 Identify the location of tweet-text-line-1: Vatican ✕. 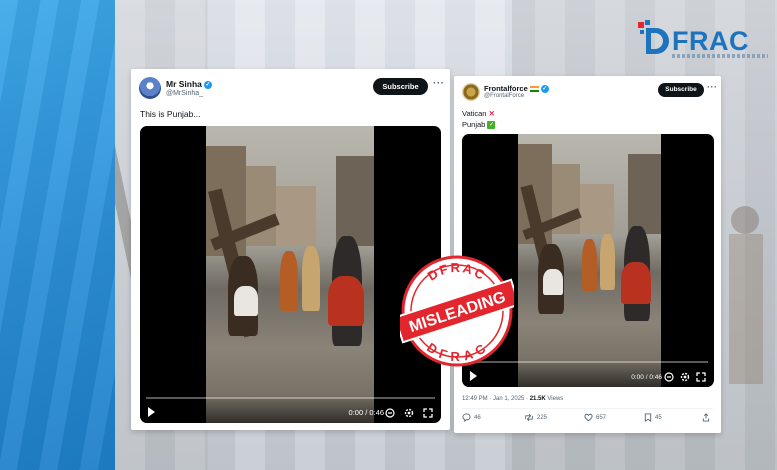
(478, 113).